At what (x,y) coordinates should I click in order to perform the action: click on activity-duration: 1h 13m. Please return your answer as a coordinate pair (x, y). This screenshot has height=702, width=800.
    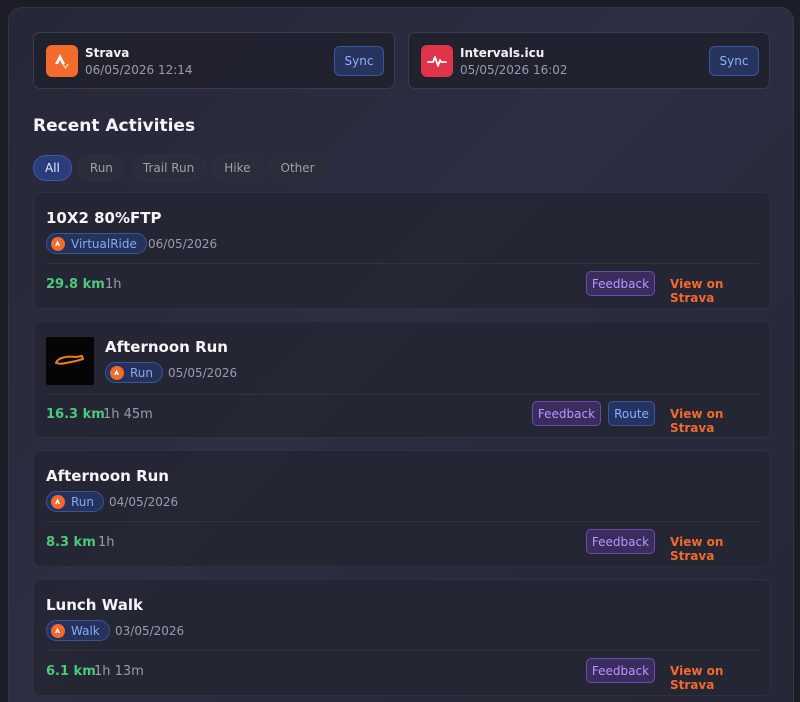
    Looking at the image, I should click on (119, 671).